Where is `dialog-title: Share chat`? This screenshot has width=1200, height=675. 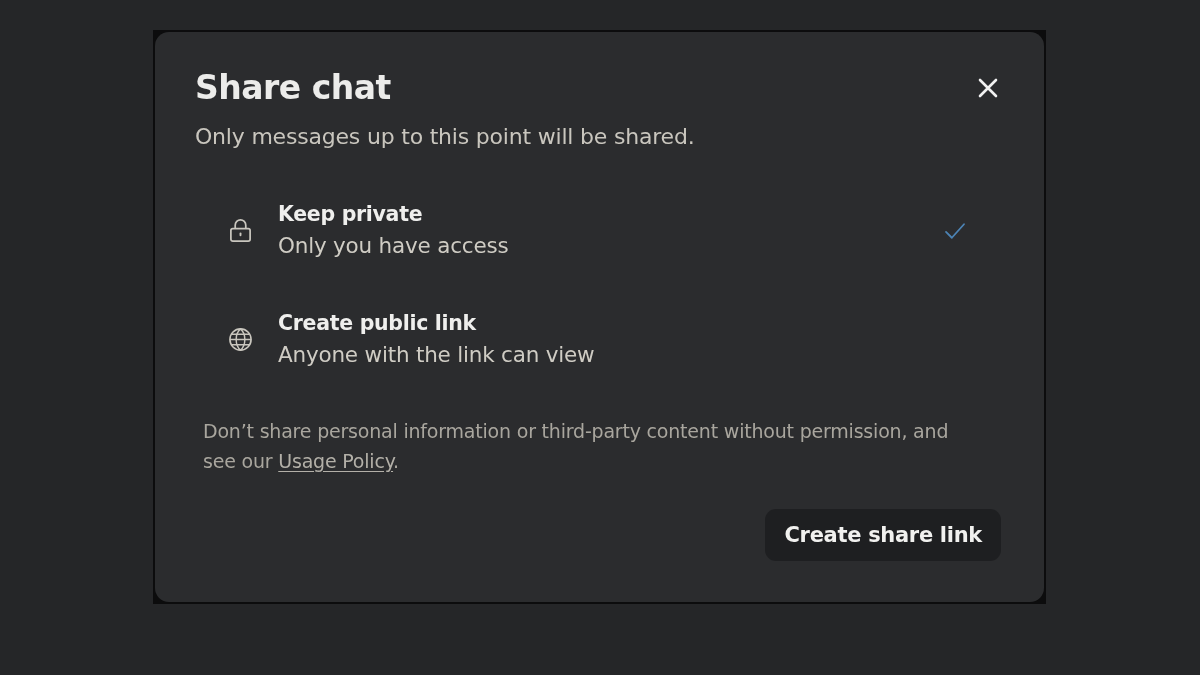
dialog-title: Share chat is located at coordinates (293, 88).